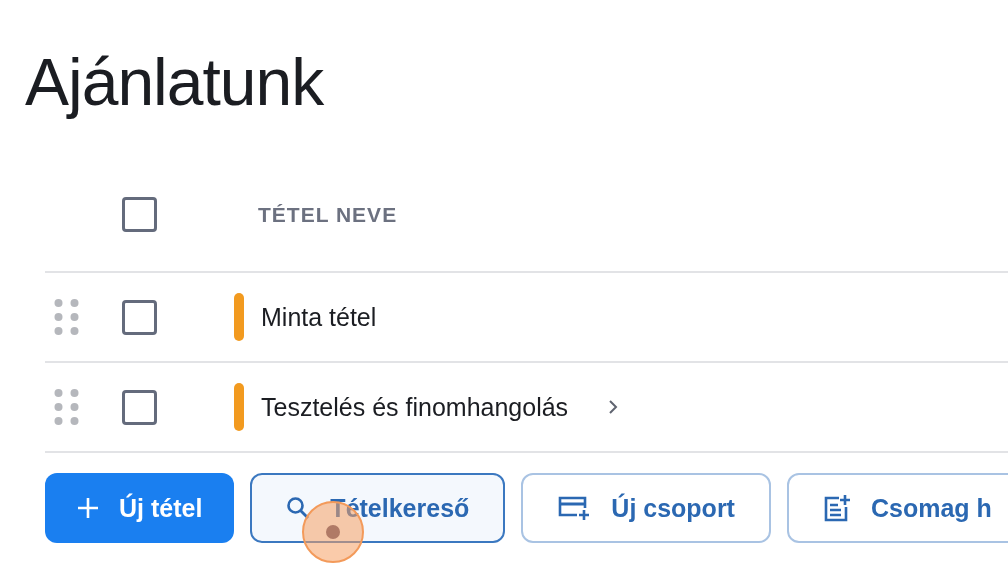 The height and width of the screenshot is (564, 1008). I want to click on chevron-right-icon, so click(613, 407).